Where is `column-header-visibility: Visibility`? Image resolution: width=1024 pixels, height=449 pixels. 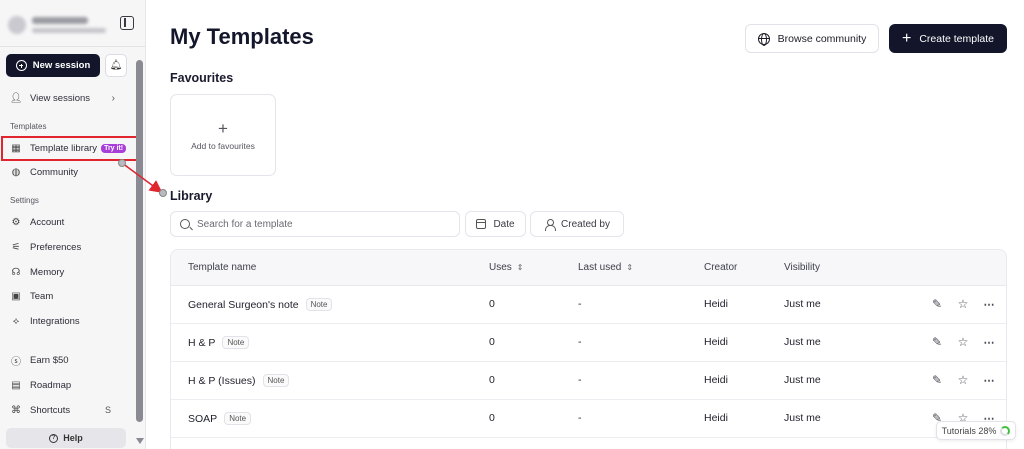
column-header-visibility: Visibility is located at coordinates (802, 267).